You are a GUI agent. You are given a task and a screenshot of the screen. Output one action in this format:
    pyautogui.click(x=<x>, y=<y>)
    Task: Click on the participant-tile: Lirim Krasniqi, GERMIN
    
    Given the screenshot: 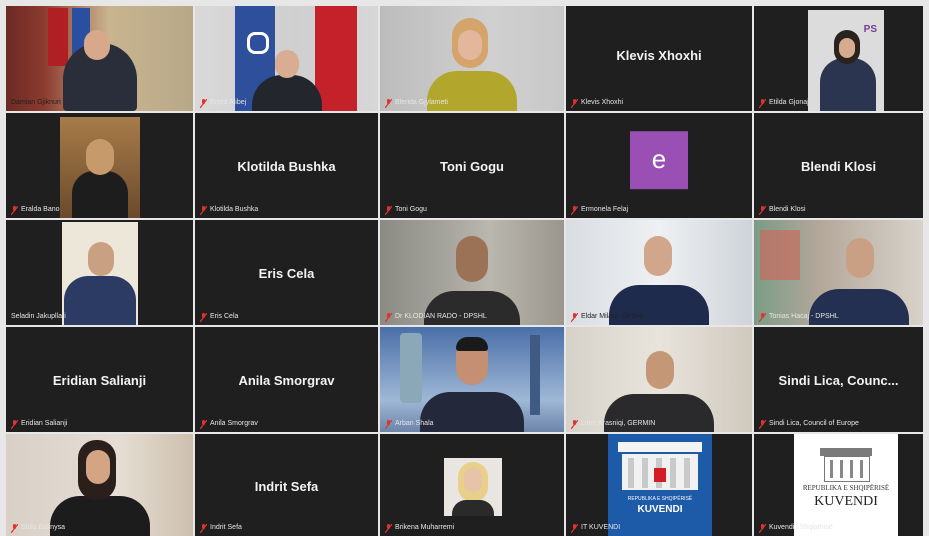 What is the action you would take?
    pyautogui.click(x=659, y=379)
    